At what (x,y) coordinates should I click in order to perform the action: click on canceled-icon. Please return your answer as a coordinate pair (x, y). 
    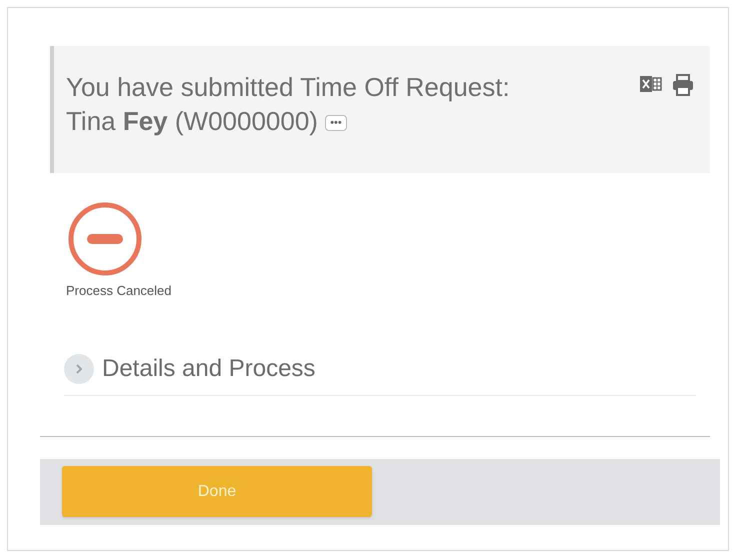
    Looking at the image, I should click on (105, 239).